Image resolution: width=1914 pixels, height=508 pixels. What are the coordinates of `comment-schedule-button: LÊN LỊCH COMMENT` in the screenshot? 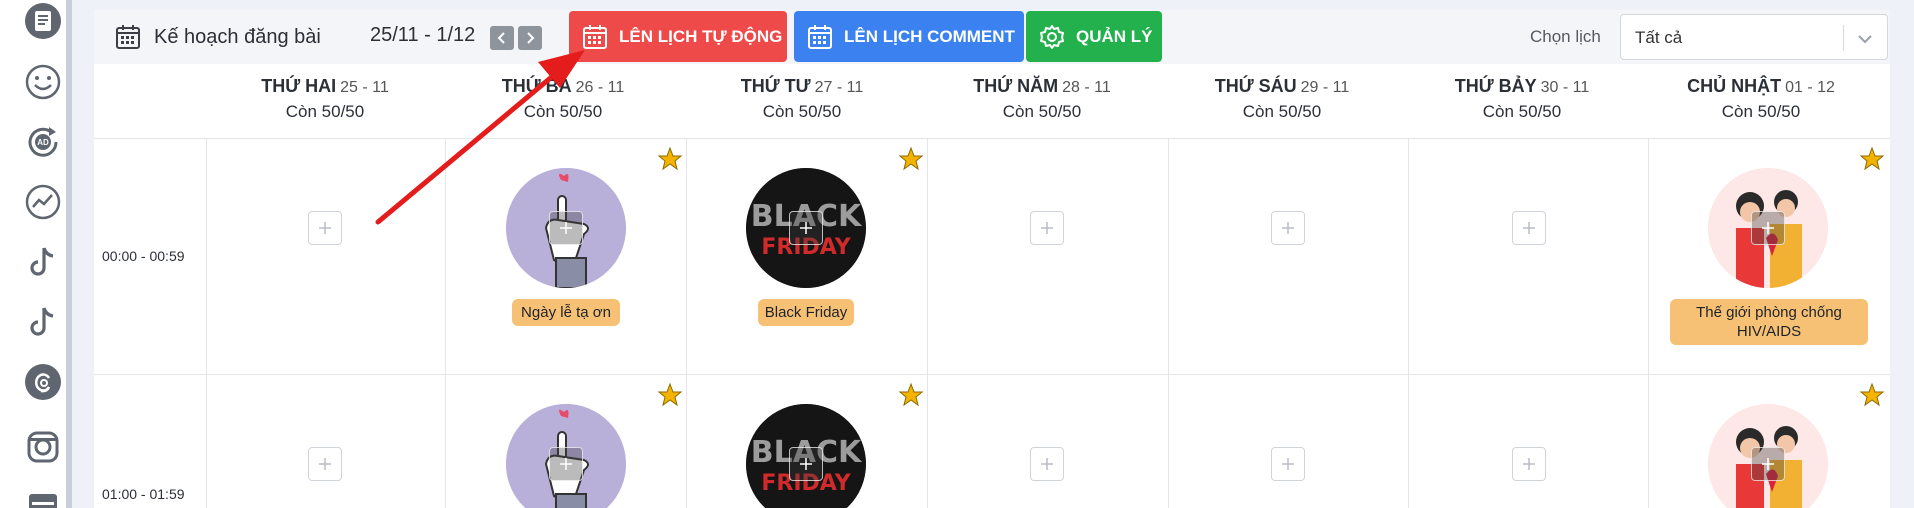 It's located at (909, 36).